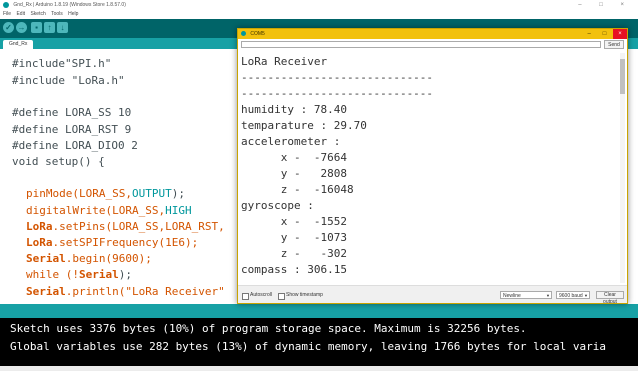  I want to click on serial-input-row: Send, so click(432, 45).